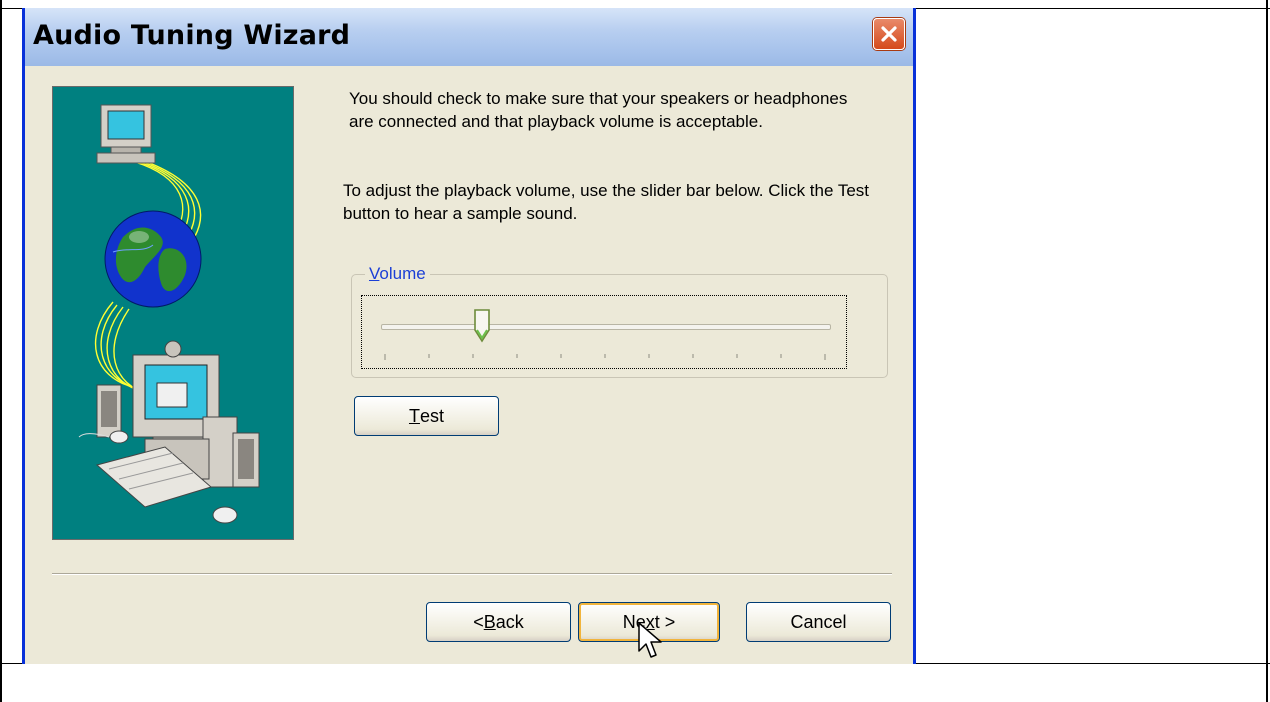  Describe the element at coordinates (126, 134) in the screenshot. I see `computer-icon` at that location.